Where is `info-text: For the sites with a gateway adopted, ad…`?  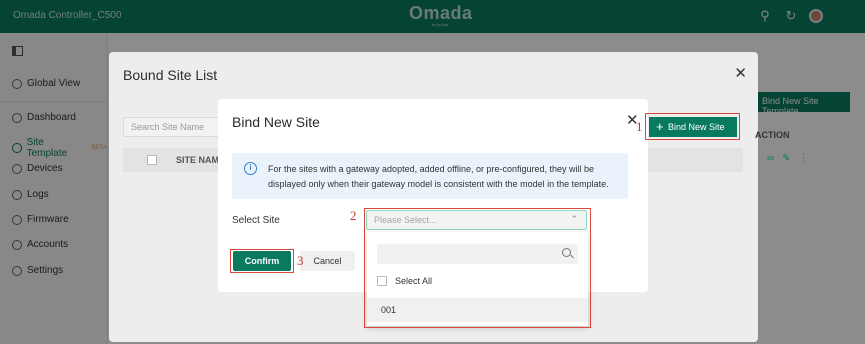 info-text: For the sites with a gateway adopted, ad… is located at coordinates (438, 176).